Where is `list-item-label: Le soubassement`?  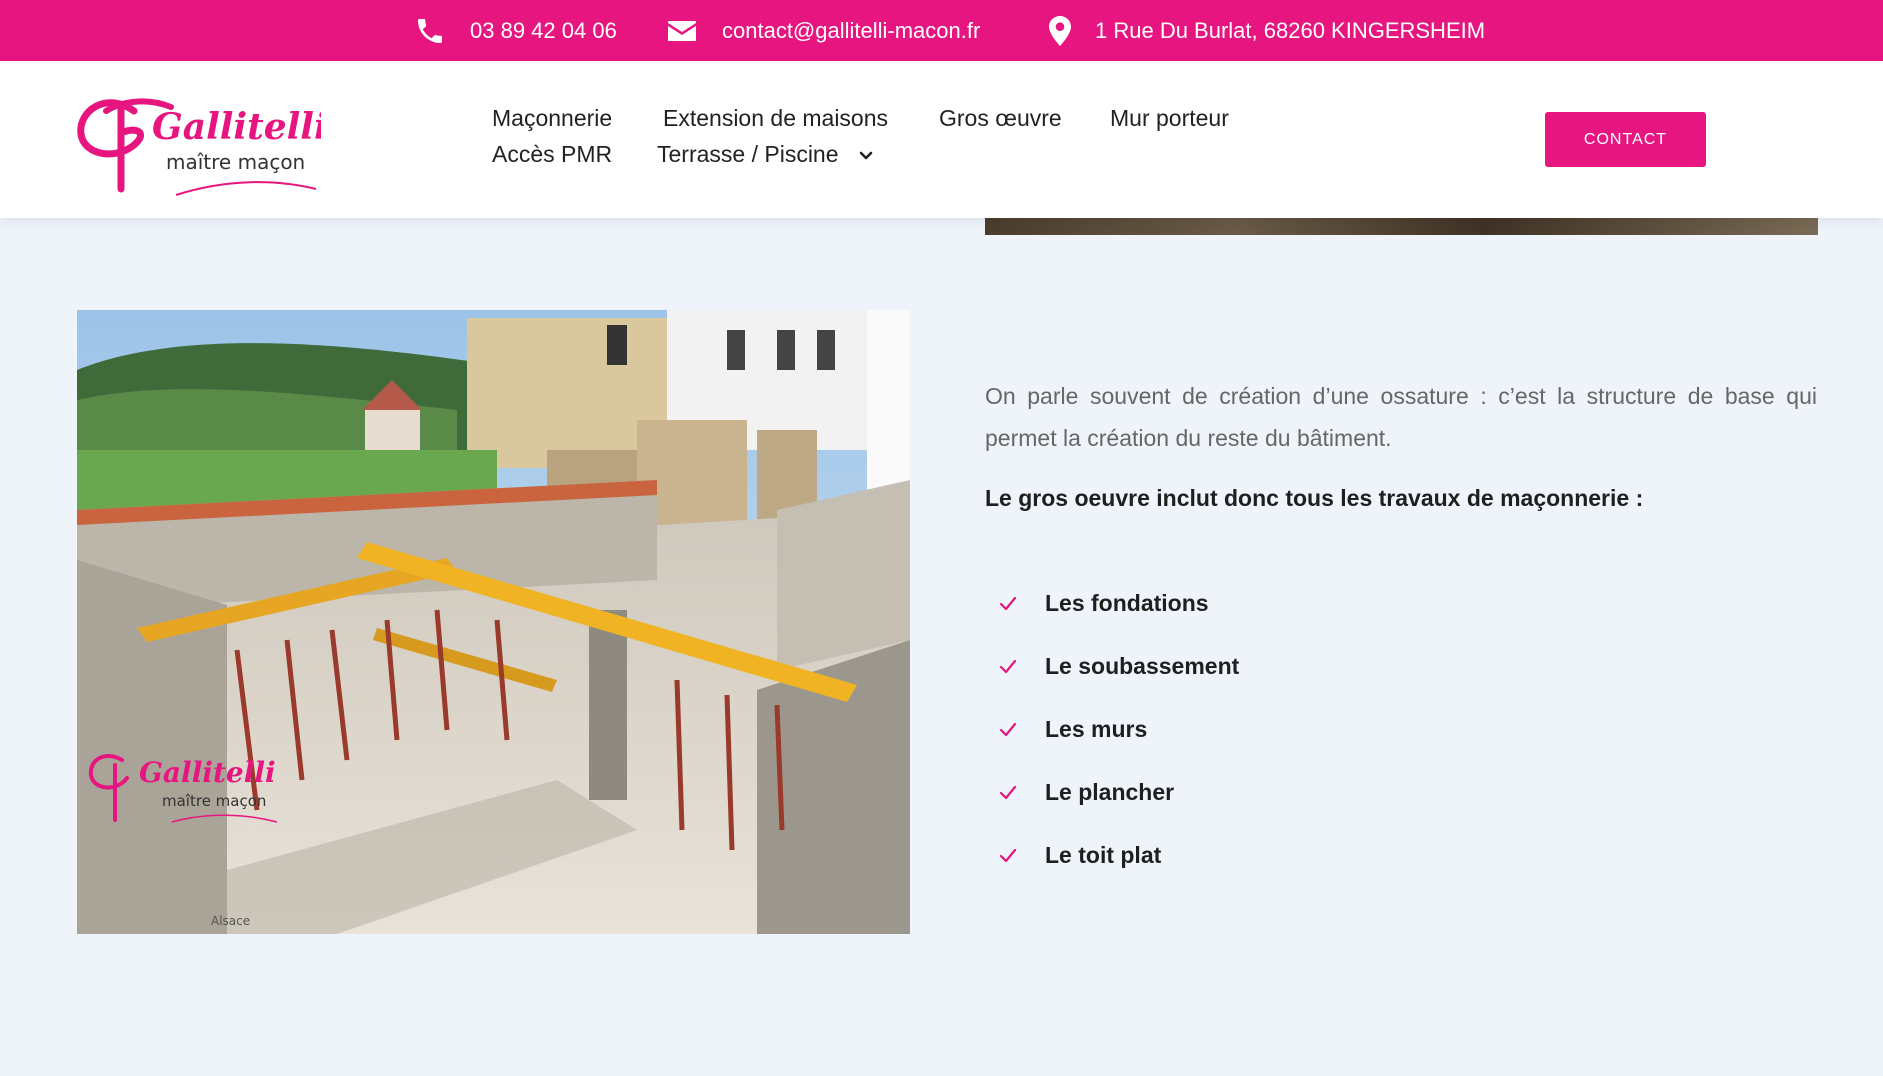
list-item-label: Le soubassement is located at coordinates (1142, 666).